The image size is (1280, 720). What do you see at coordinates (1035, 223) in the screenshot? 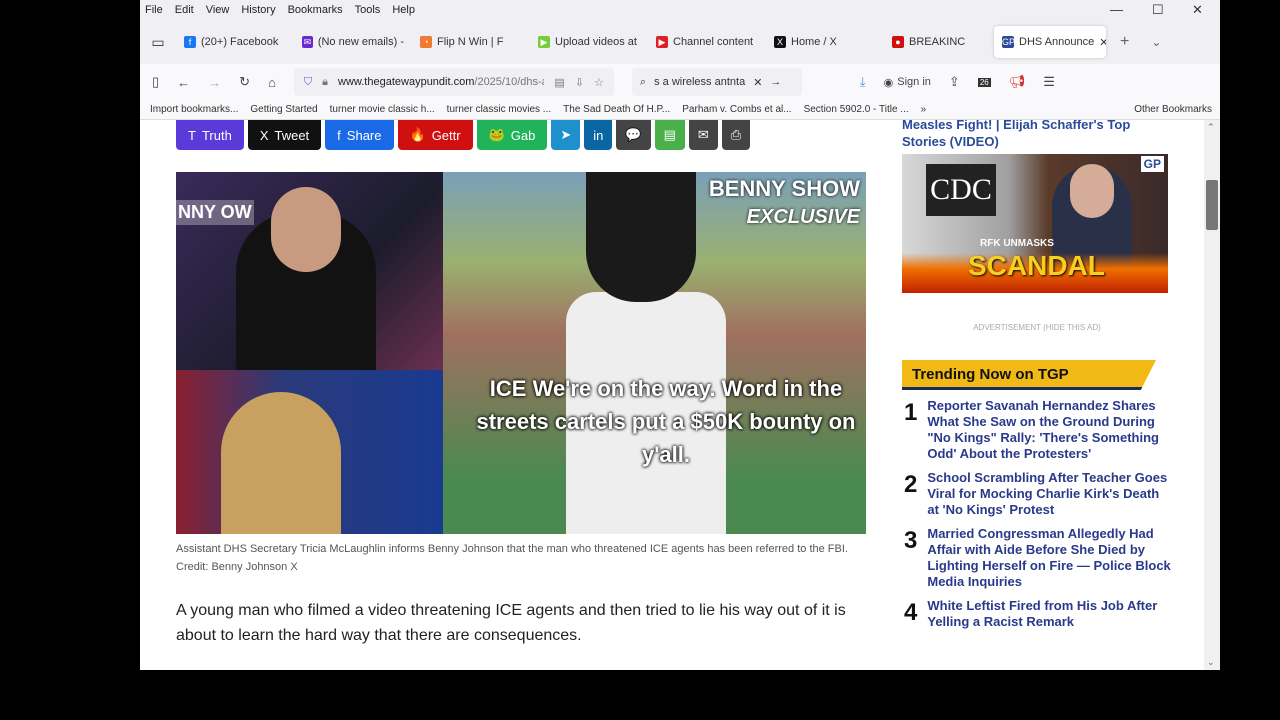
I see `sidebar-ad-image: CDC RFK UNMASKS SCANDAL GP` at bounding box center [1035, 223].